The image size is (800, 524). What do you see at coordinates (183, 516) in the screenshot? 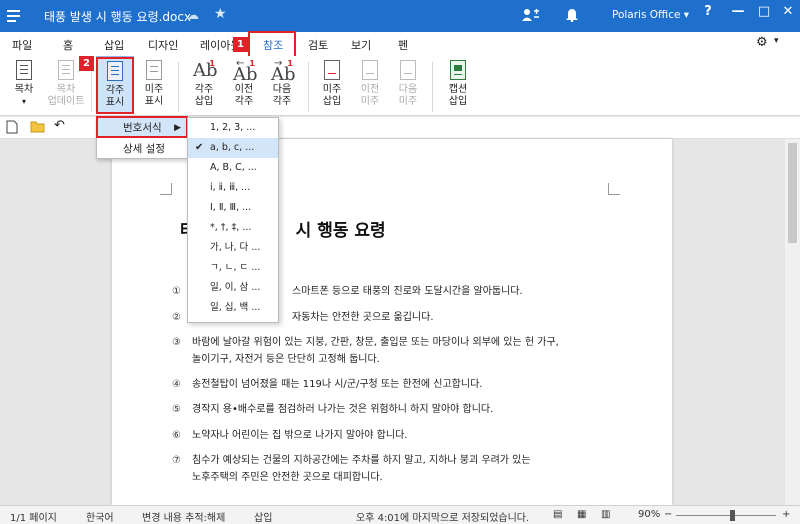
I see `track-changes-indicator: 변경 내용 추적:해제` at bounding box center [183, 516].